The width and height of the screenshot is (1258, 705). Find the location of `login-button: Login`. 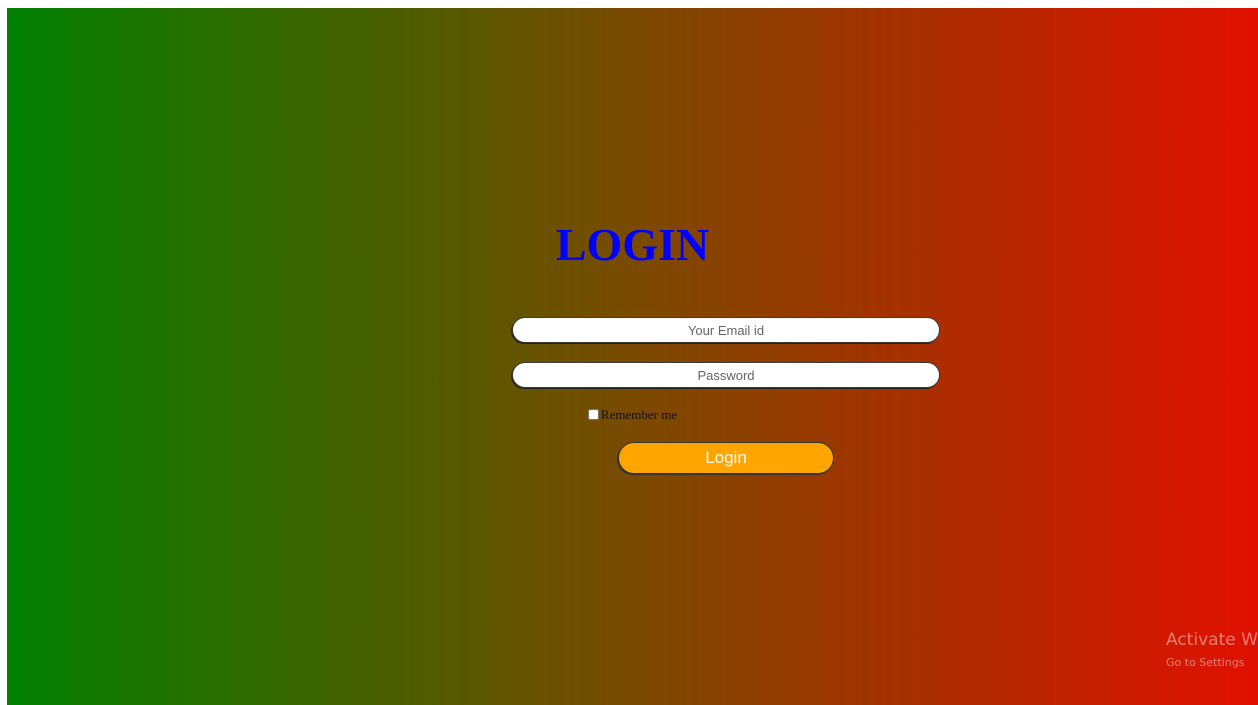

login-button: Login is located at coordinates (726, 458).